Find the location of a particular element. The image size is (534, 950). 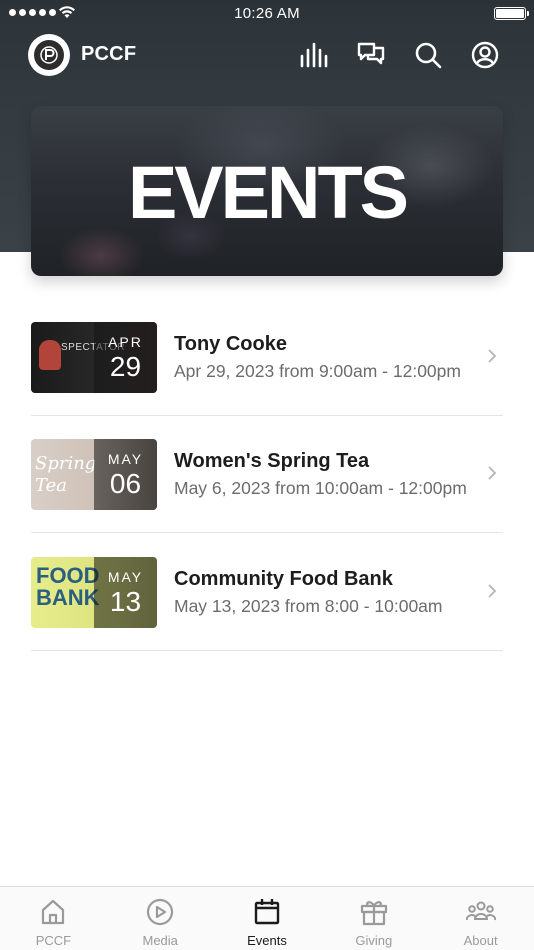

event-datetime: May 13, 2023 from 8:00 - 10:00am is located at coordinates (308, 606).